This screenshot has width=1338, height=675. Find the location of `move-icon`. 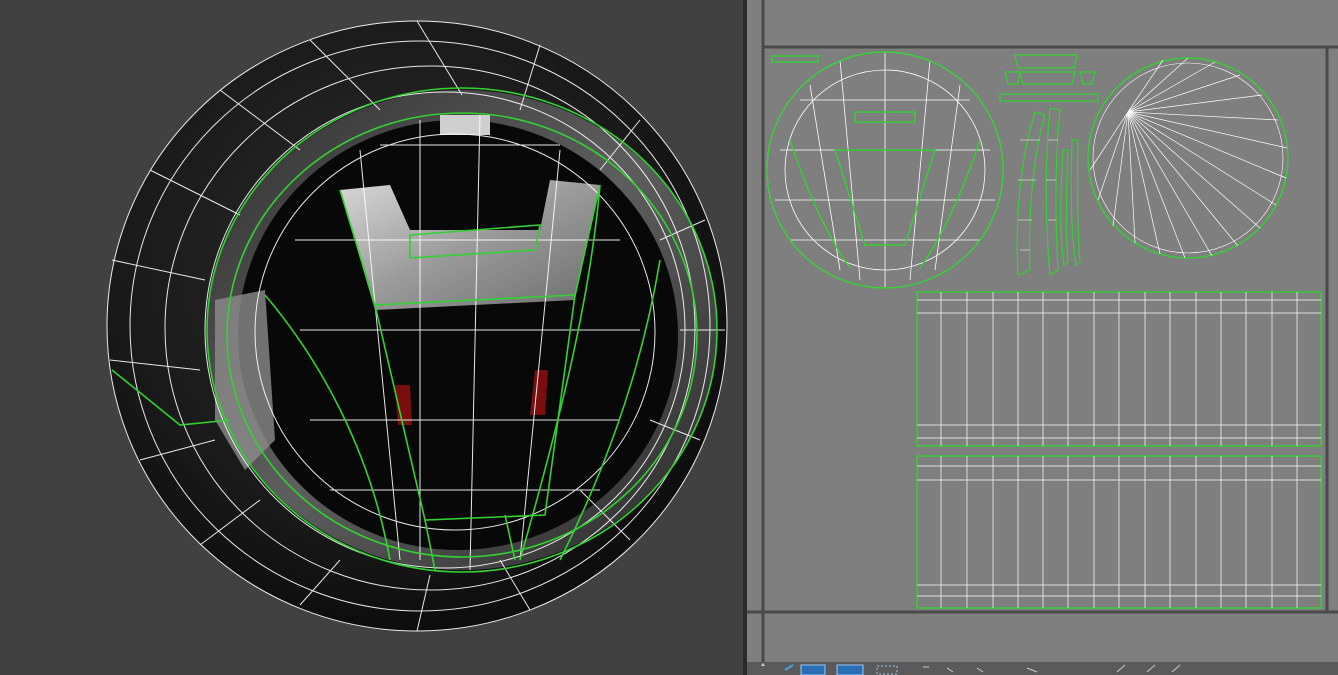

move-icon is located at coordinates (763, 664).